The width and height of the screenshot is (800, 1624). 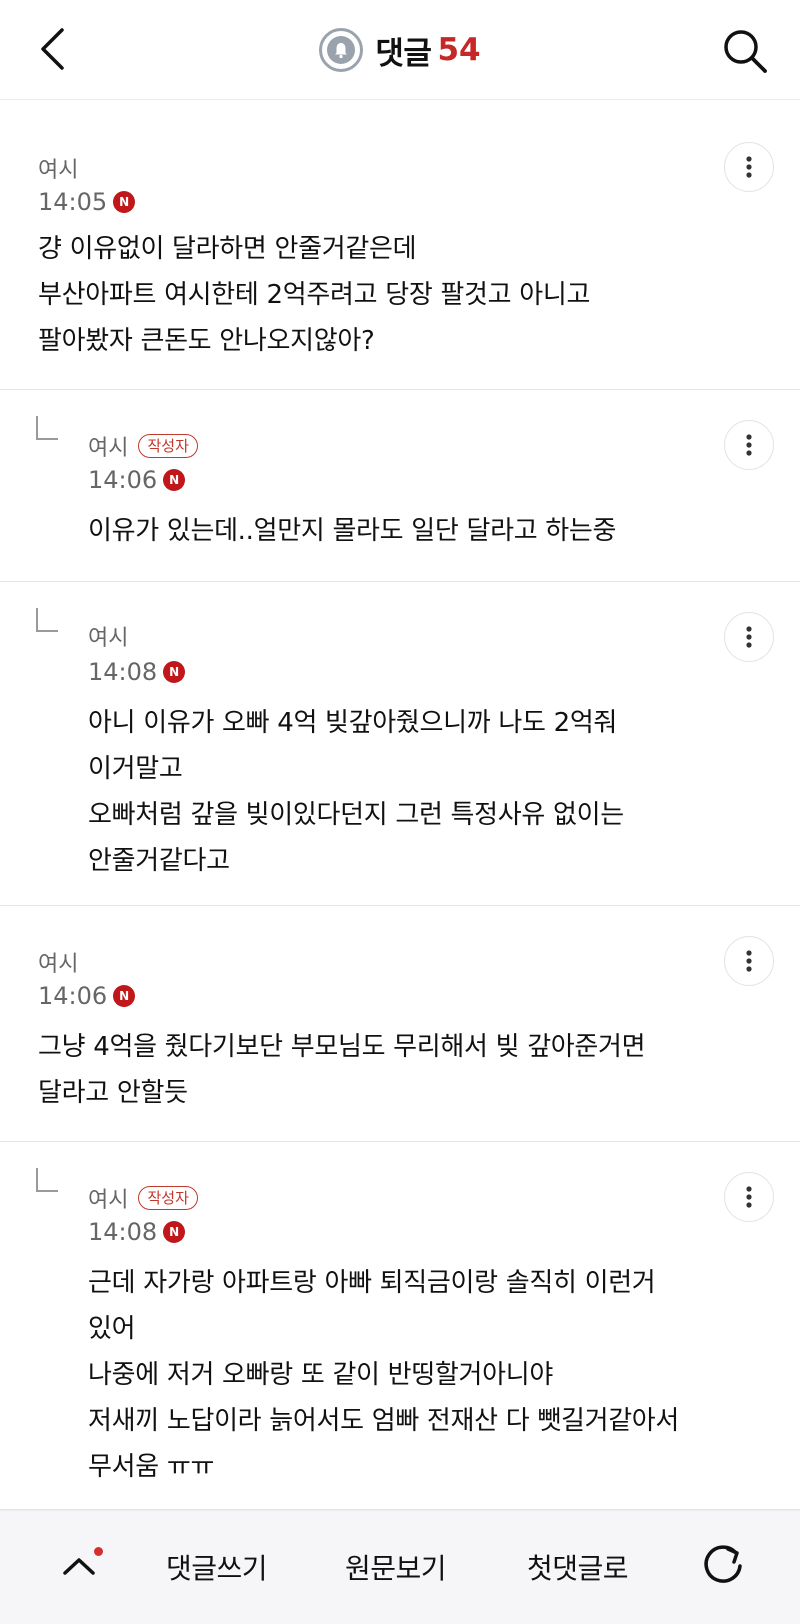 What do you see at coordinates (459, 50) in the screenshot?
I see `comments-count: 54` at bounding box center [459, 50].